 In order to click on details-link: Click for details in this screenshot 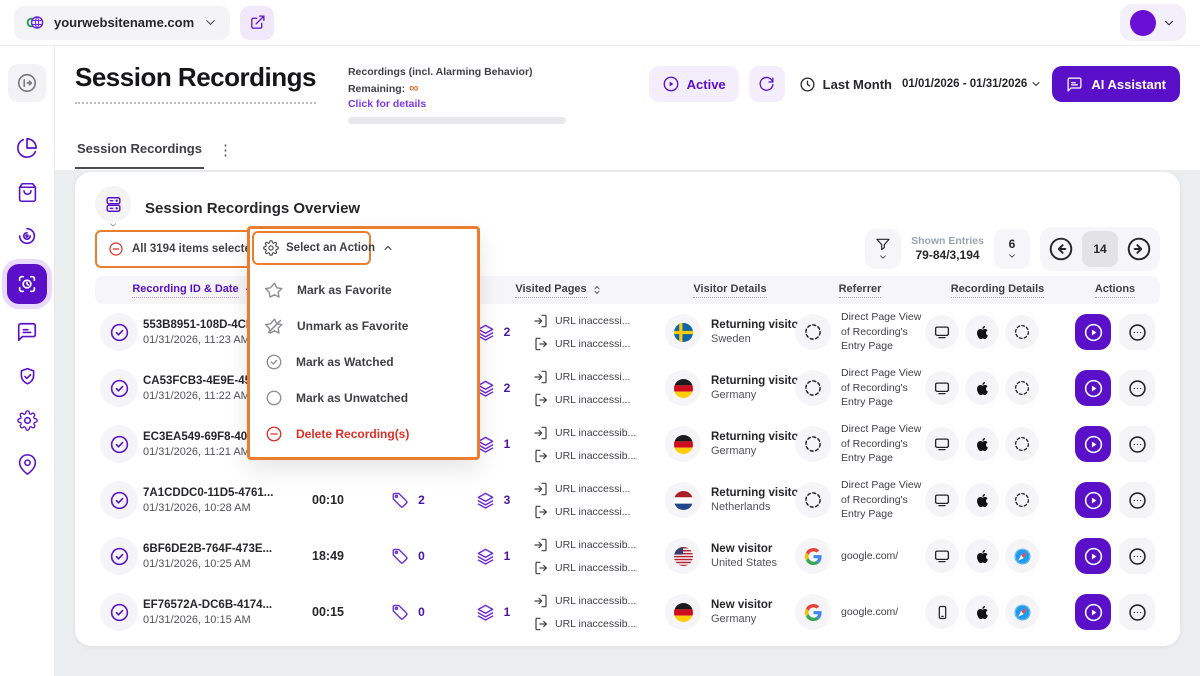, I will do `click(462, 104)`.